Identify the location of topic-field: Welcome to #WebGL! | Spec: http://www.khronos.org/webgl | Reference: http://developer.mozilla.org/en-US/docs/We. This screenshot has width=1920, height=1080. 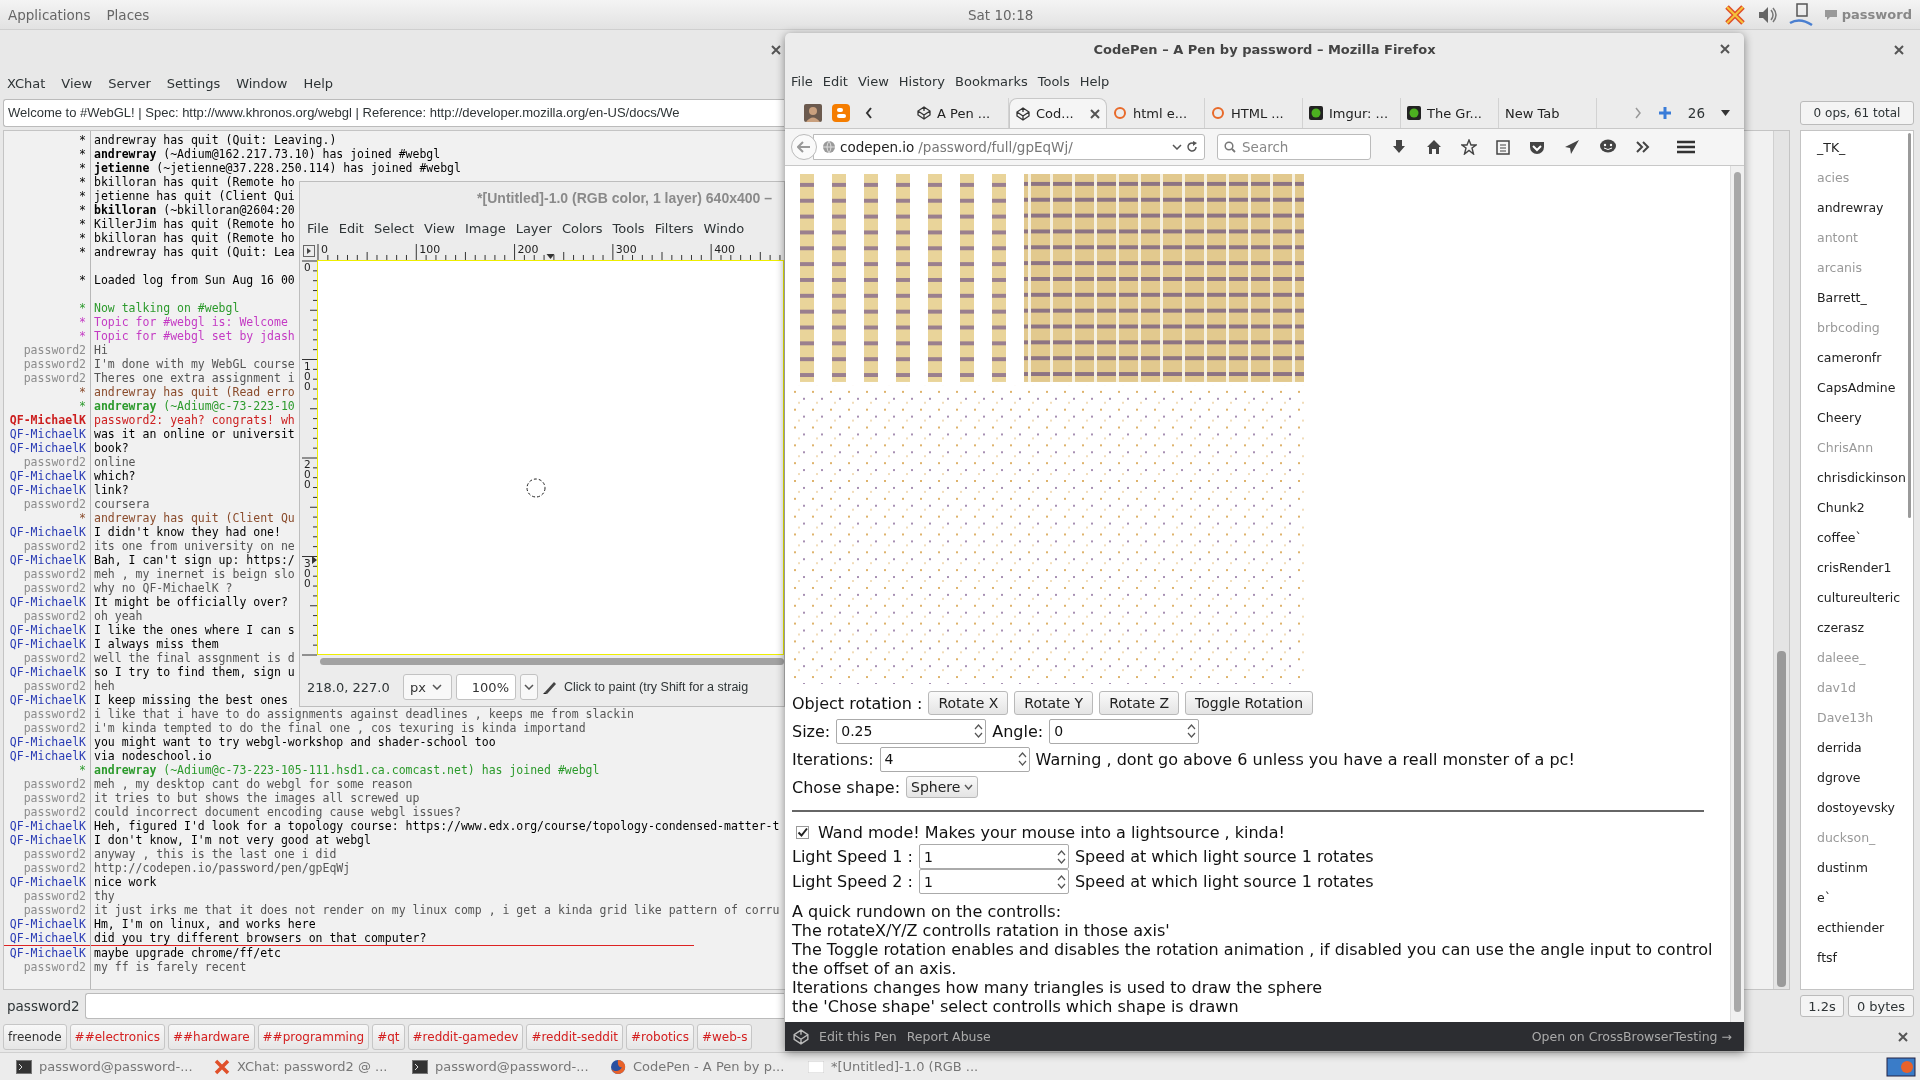
(393, 113).